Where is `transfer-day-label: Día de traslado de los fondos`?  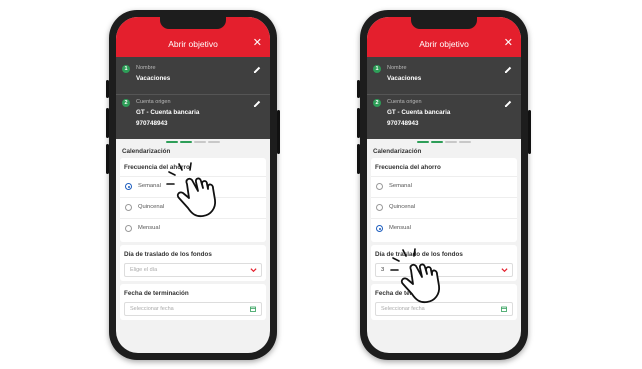 transfer-day-label: Día de traslado de los fondos is located at coordinates (168, 254).